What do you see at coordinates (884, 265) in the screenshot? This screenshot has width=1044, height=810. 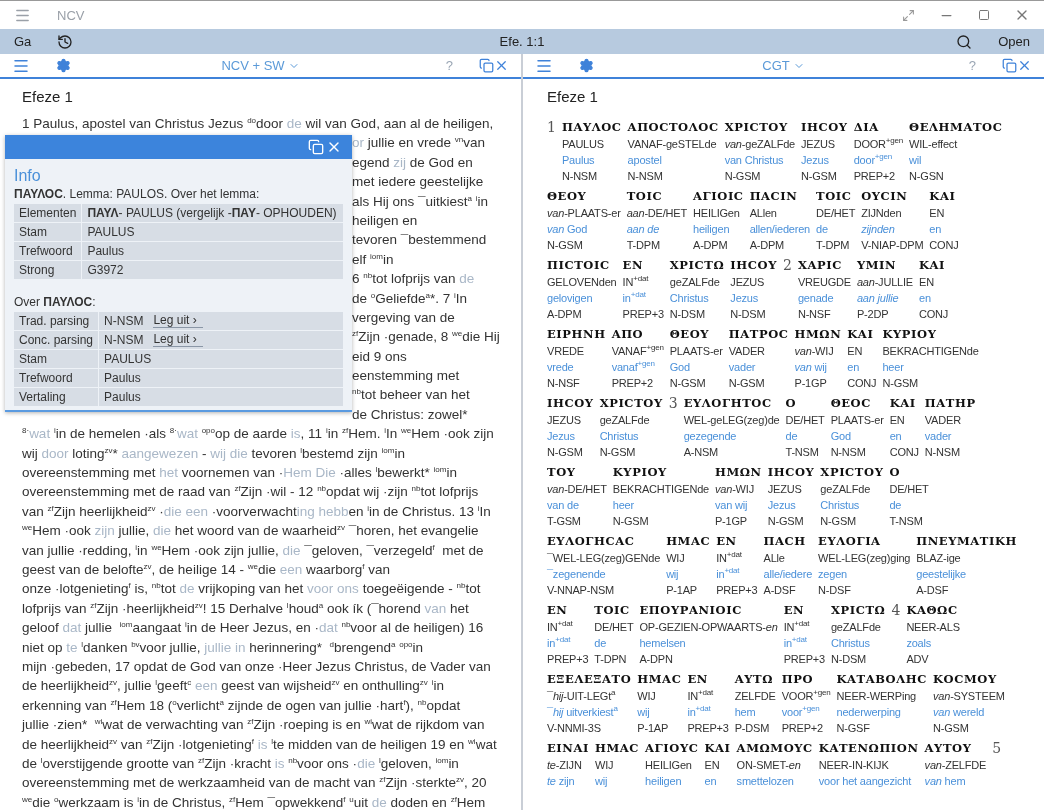 I see `greek-word: ΥΜΙΝ` at bounding box center [884, 265].